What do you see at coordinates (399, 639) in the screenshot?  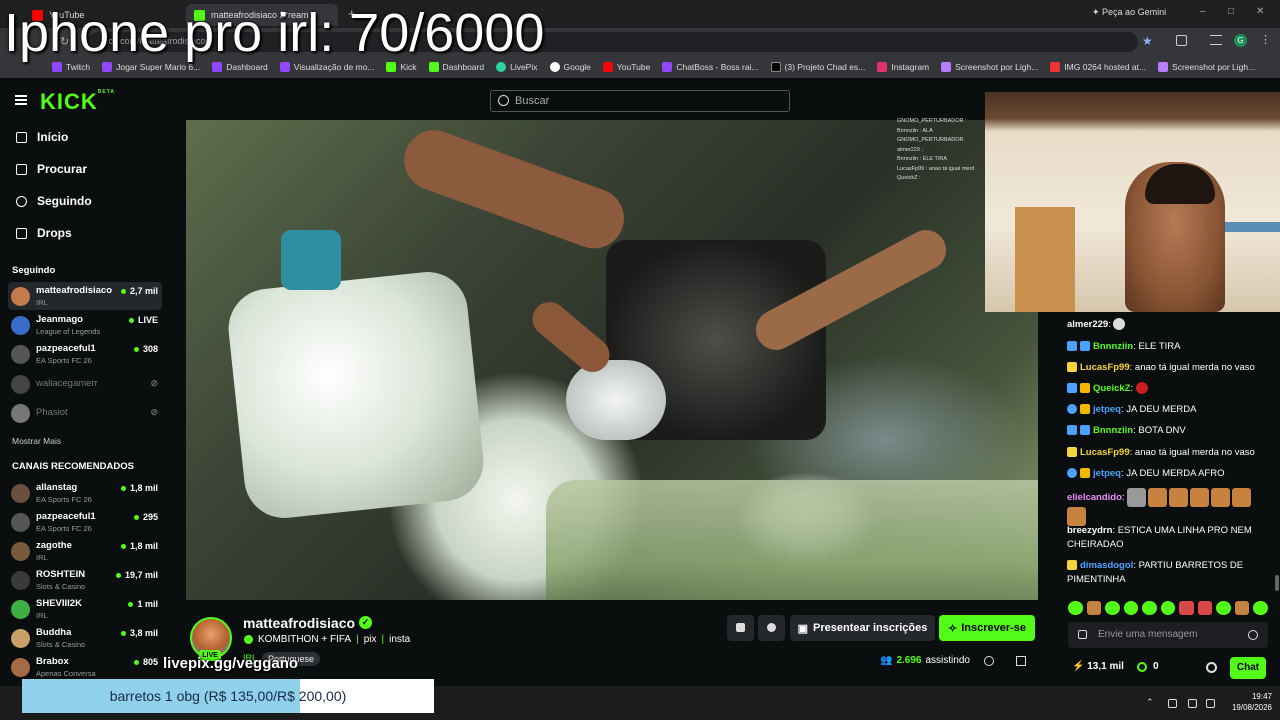 I see `stream-link-insta: insta` at bounding box center [399, 639].